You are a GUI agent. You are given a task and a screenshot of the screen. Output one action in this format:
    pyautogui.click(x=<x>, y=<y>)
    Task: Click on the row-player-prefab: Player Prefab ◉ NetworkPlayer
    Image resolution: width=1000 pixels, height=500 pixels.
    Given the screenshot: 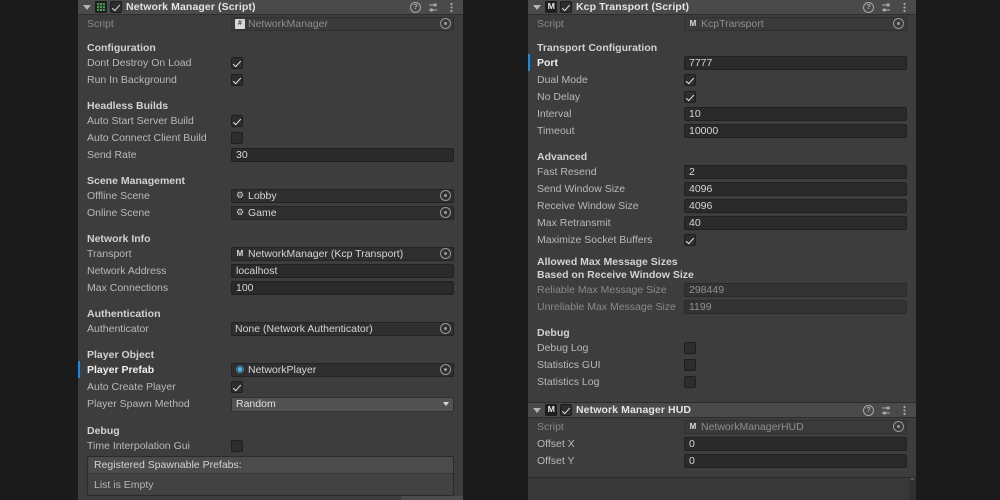 What is the action you would take?
    pyautogui.click(x=270, y=369)
    